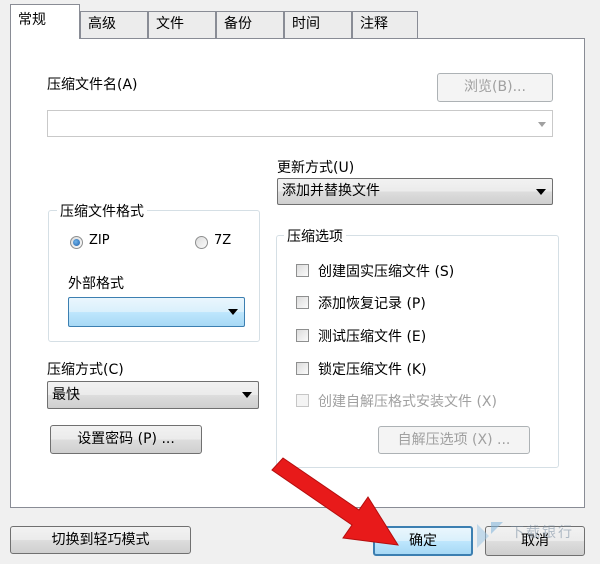  I want to click on lock-archive-checkbox, so click(302, 368).